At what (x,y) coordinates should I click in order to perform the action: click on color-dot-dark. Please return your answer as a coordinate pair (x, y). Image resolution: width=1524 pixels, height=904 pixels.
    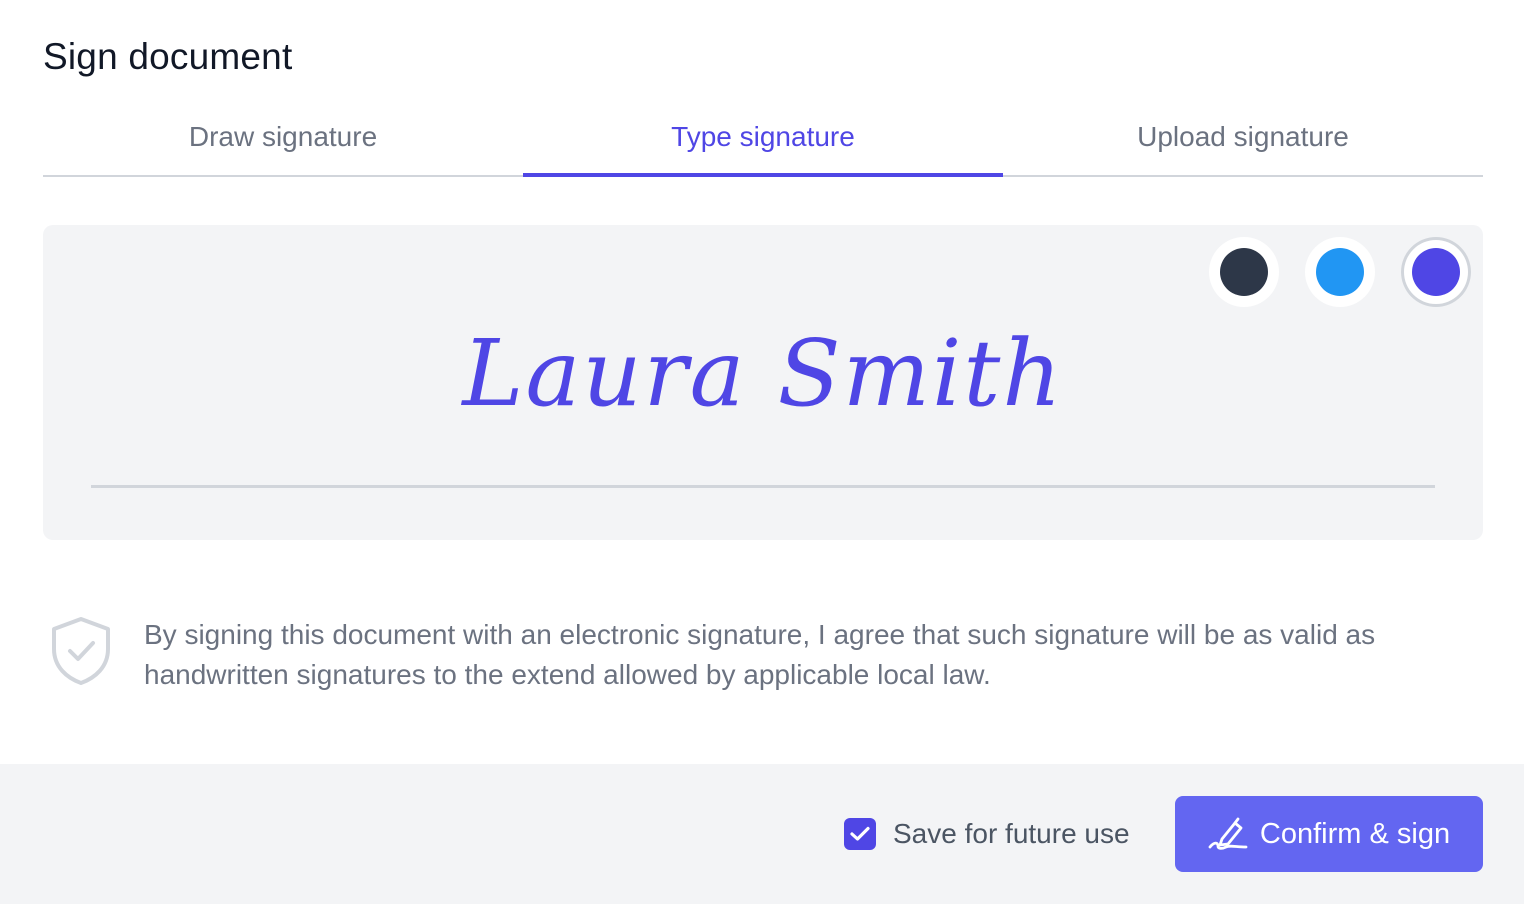
    Looking at the image, I should click on (1244, 272).